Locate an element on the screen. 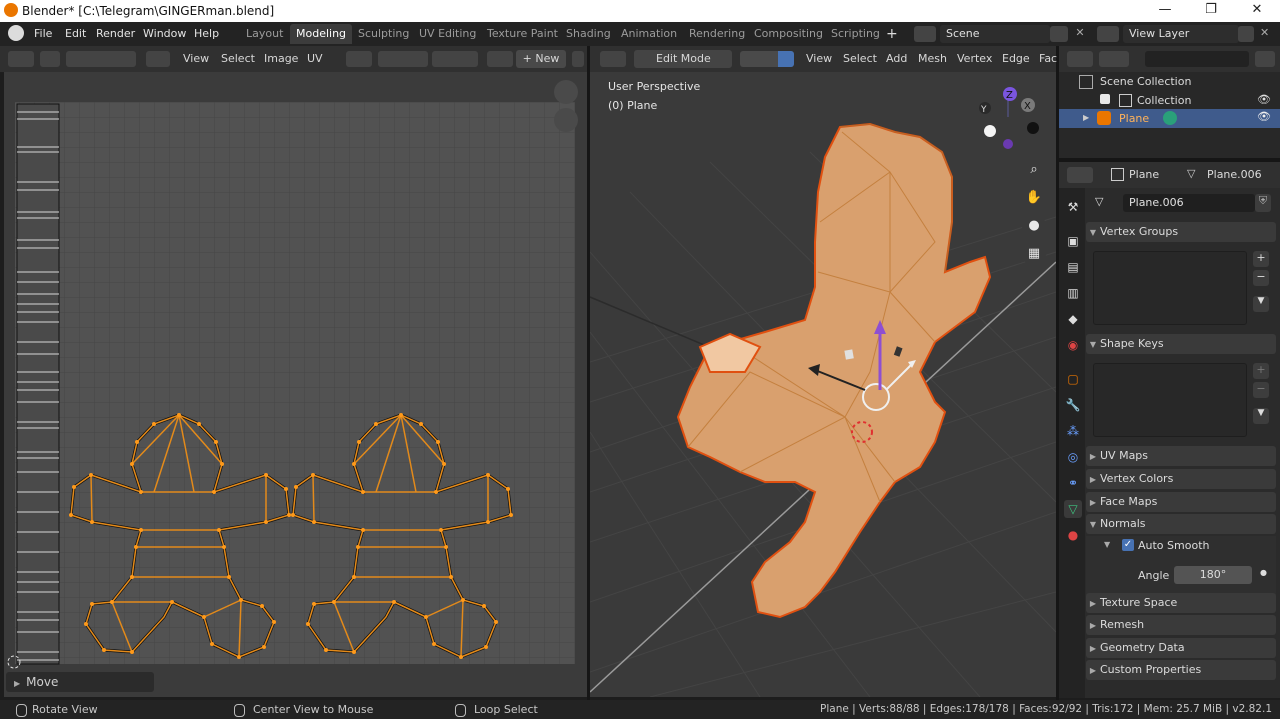  scene-tab-icon: ◆ is located at coordinates (1073, 319).